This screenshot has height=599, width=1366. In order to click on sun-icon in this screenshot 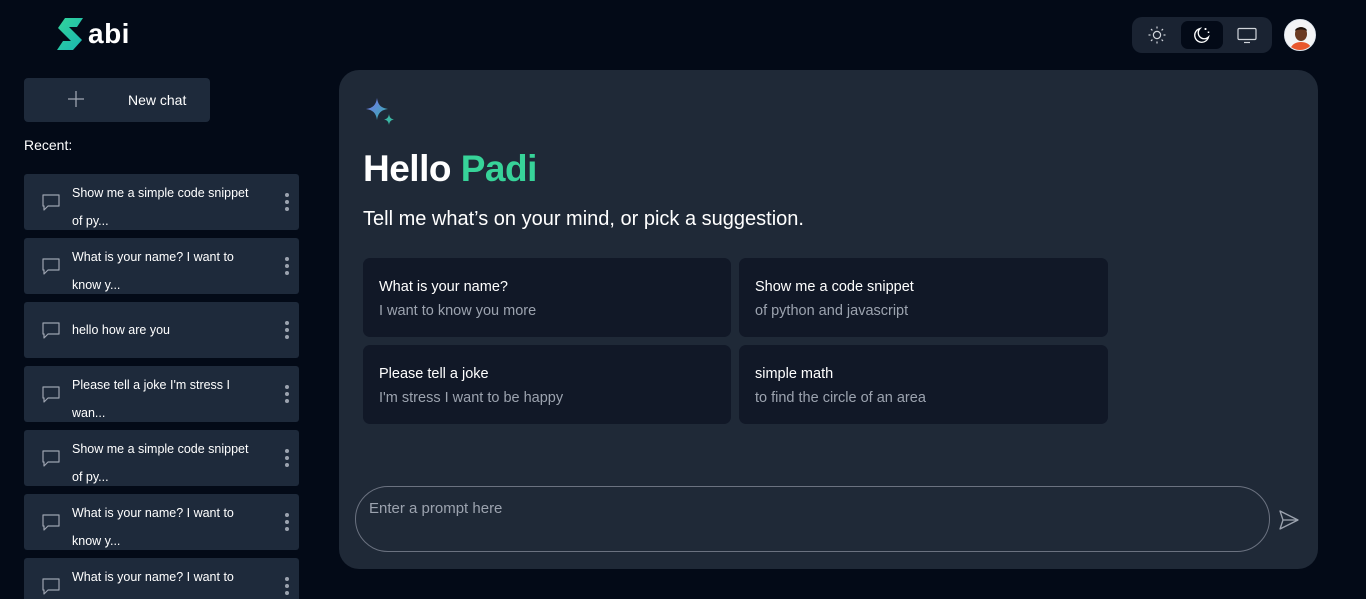, I will do `click(1157, 35)`.